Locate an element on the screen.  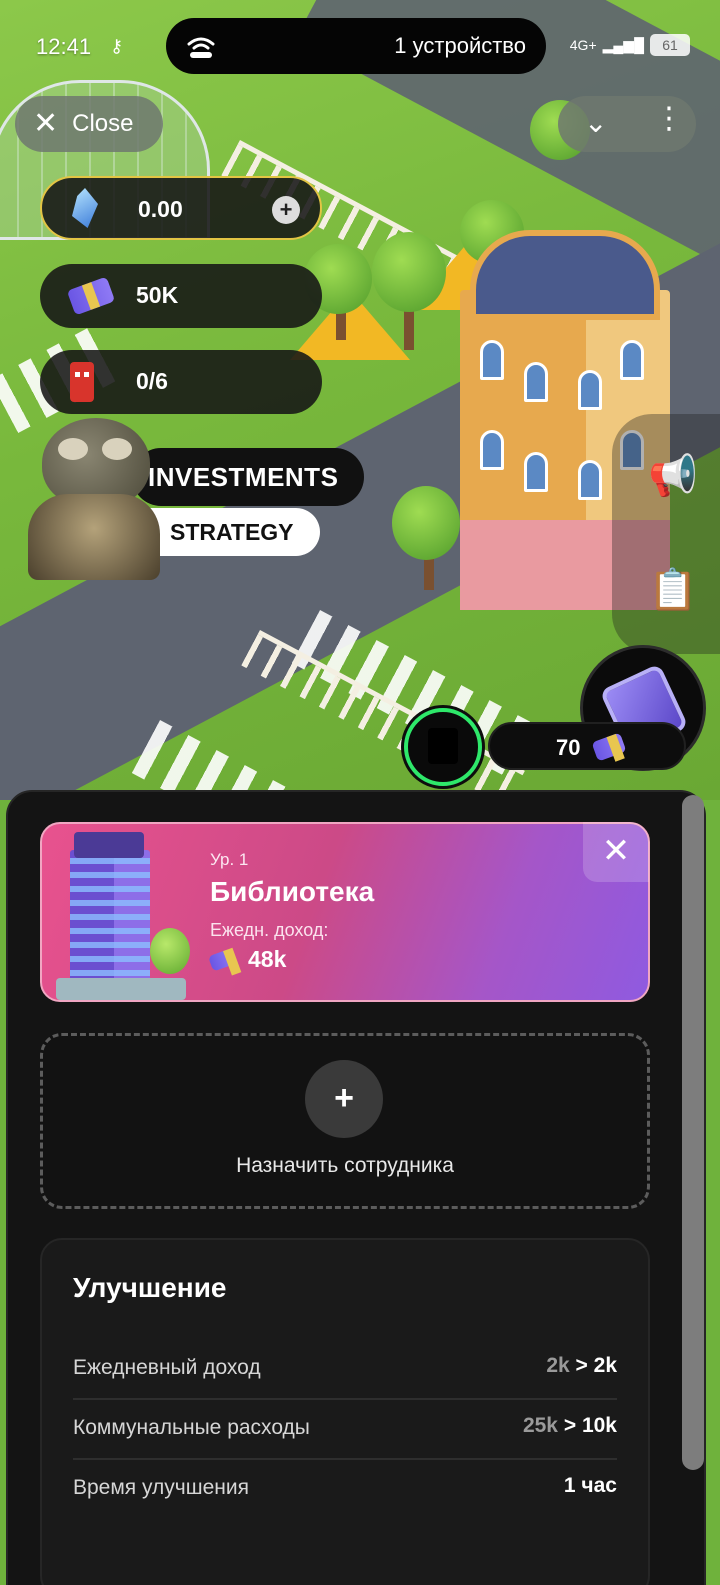
chevron-down-icon: ⌄ is located at coordinates (595, 122).